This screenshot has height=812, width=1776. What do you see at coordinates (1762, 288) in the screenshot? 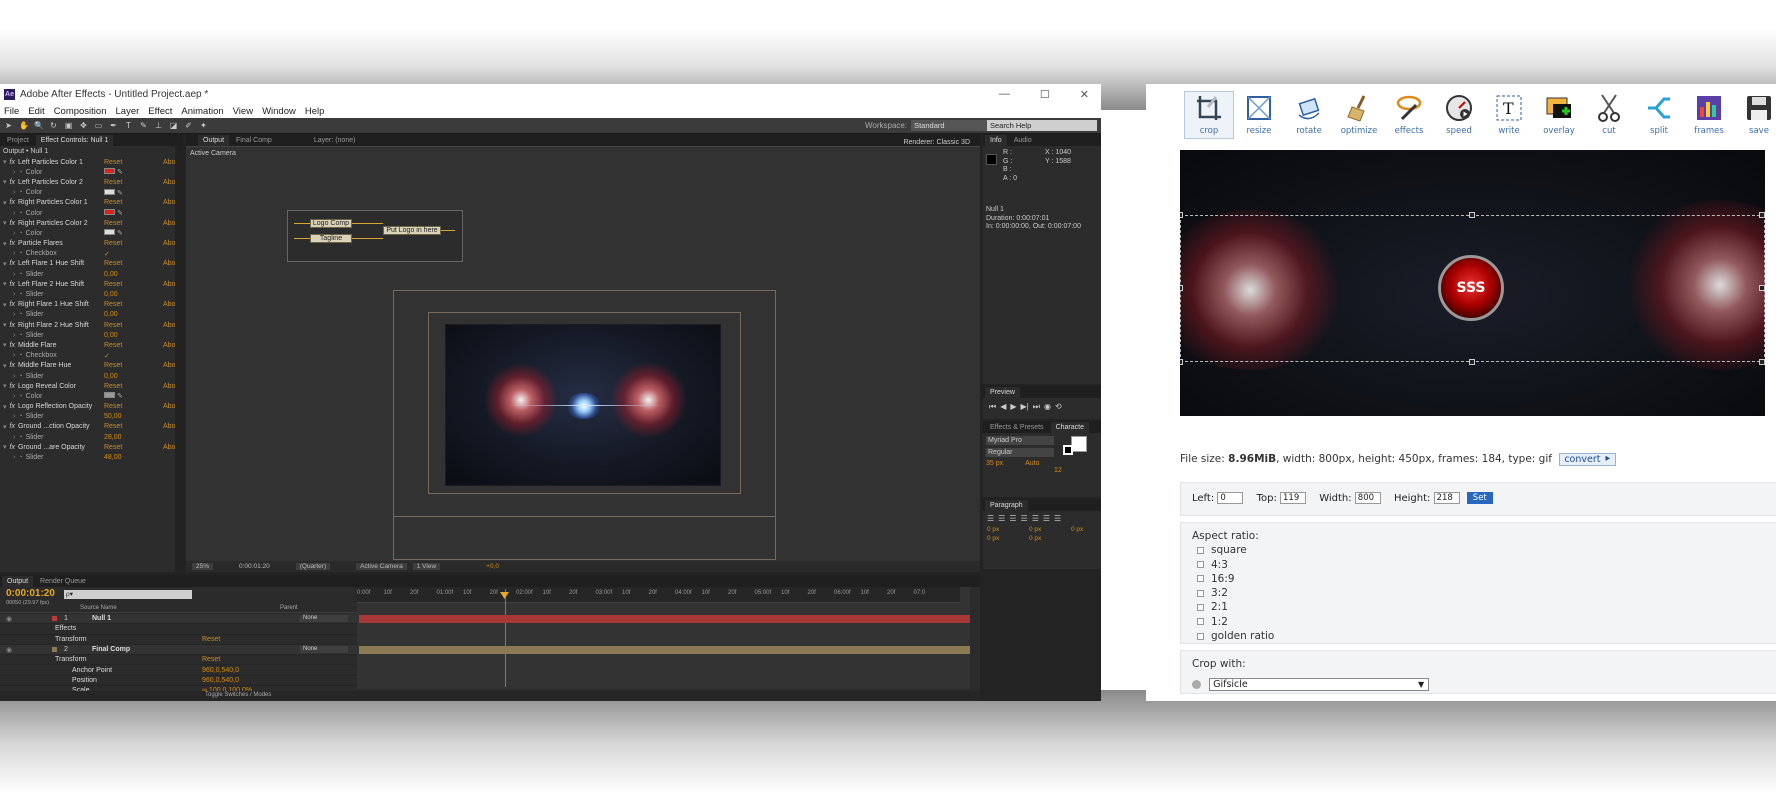
I see `crop-handle-r` at bounding box center [1762, 288].